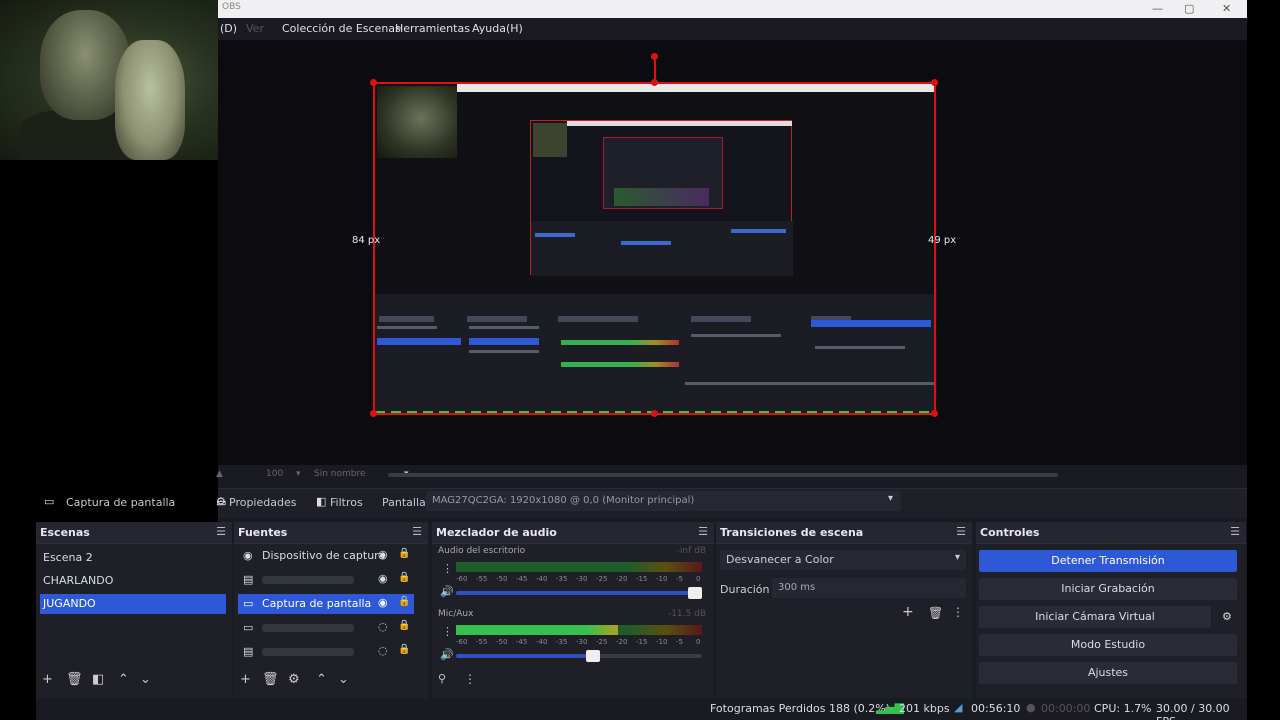 The width and height of the screenshot is (1280, 720). What do you see at coordinates (1108, 589) in the screenshot?
I see `start-recording-button: Iniciar Grabación` at bounding box center [1108, 589].